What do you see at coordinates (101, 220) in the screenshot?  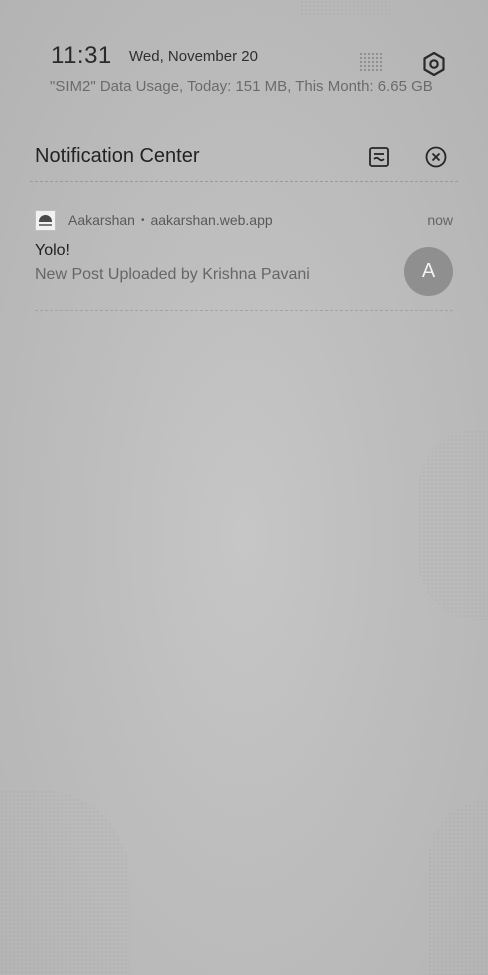 I see `app-name: Aakarshan` at bounding box center [101, 220].